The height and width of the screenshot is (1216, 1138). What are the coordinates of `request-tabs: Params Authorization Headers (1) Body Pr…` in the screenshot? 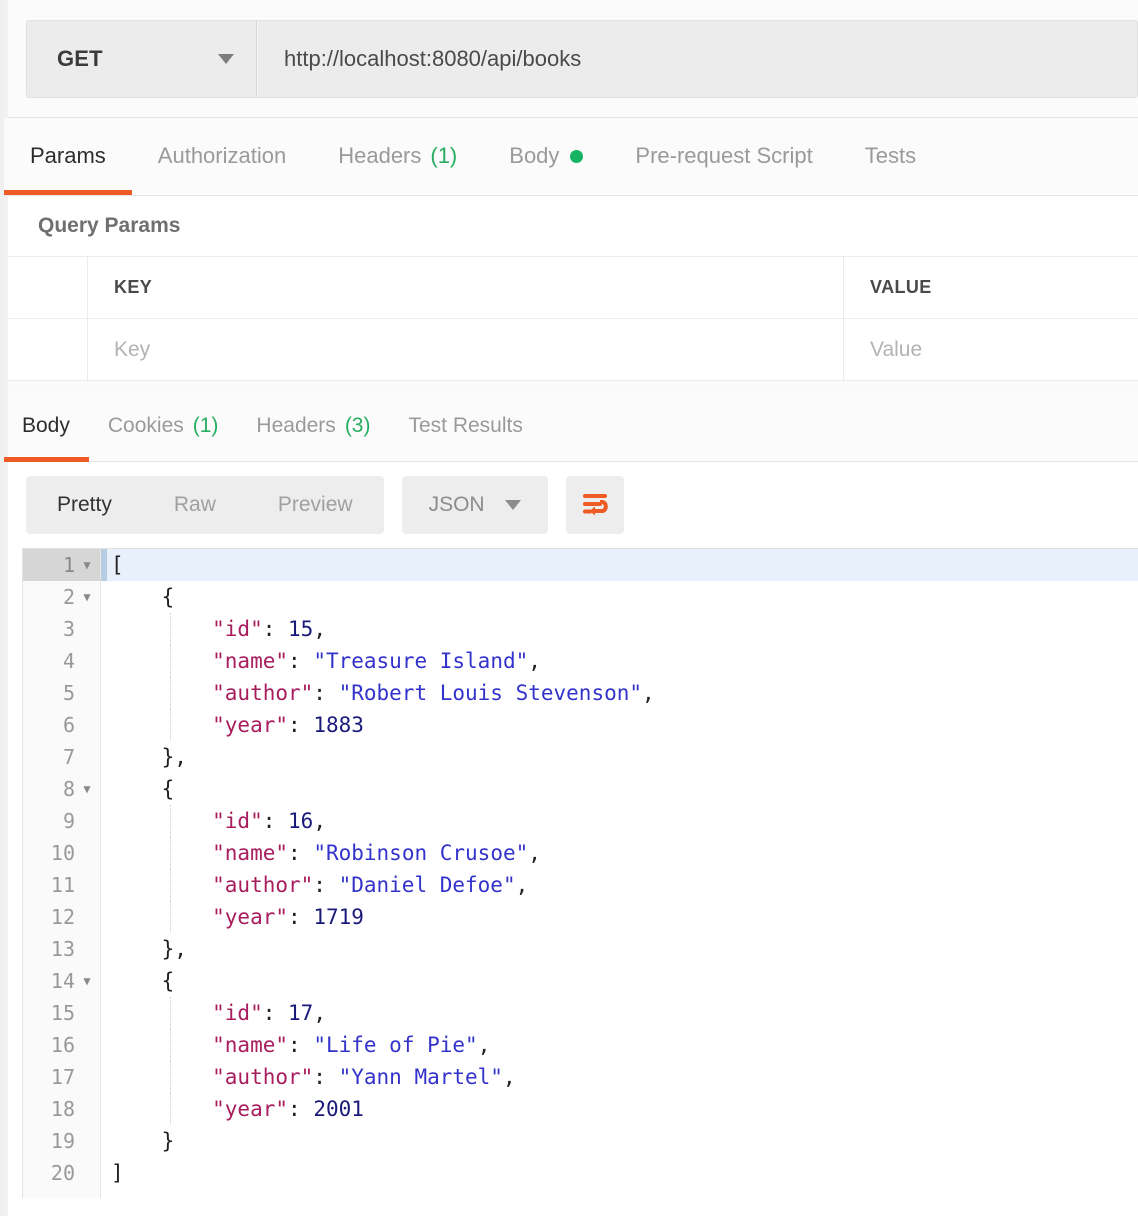 It's located at (571, 157).